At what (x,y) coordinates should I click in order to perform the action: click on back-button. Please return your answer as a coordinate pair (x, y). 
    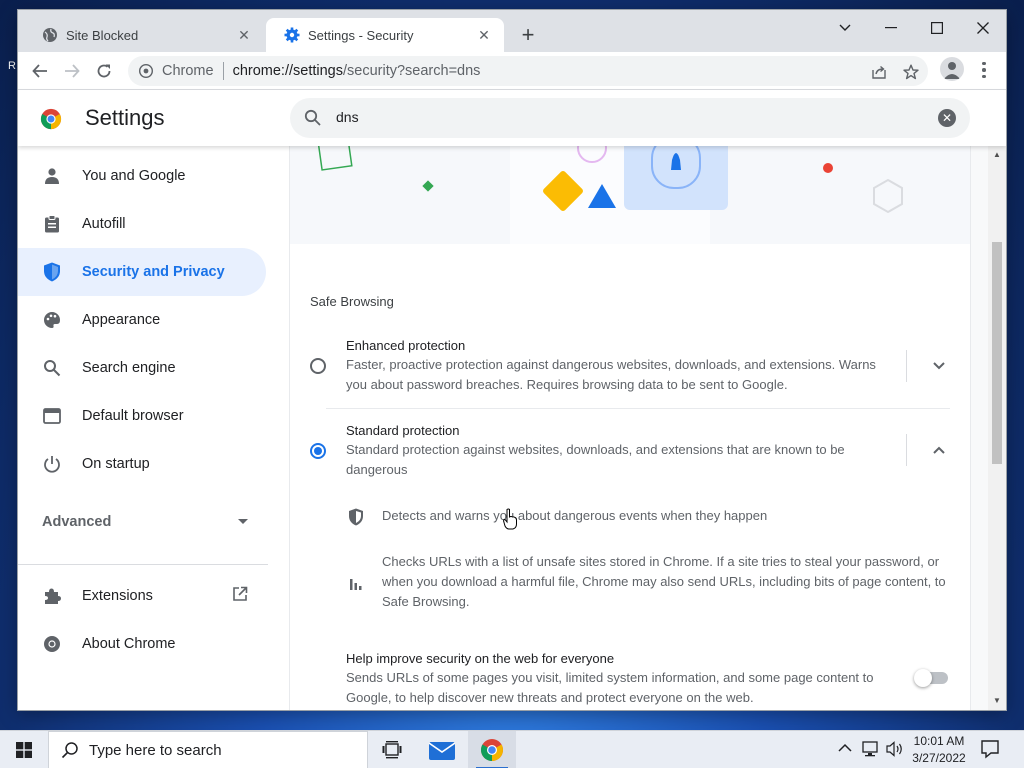
    Looking at the image, I should click on (40, 71).